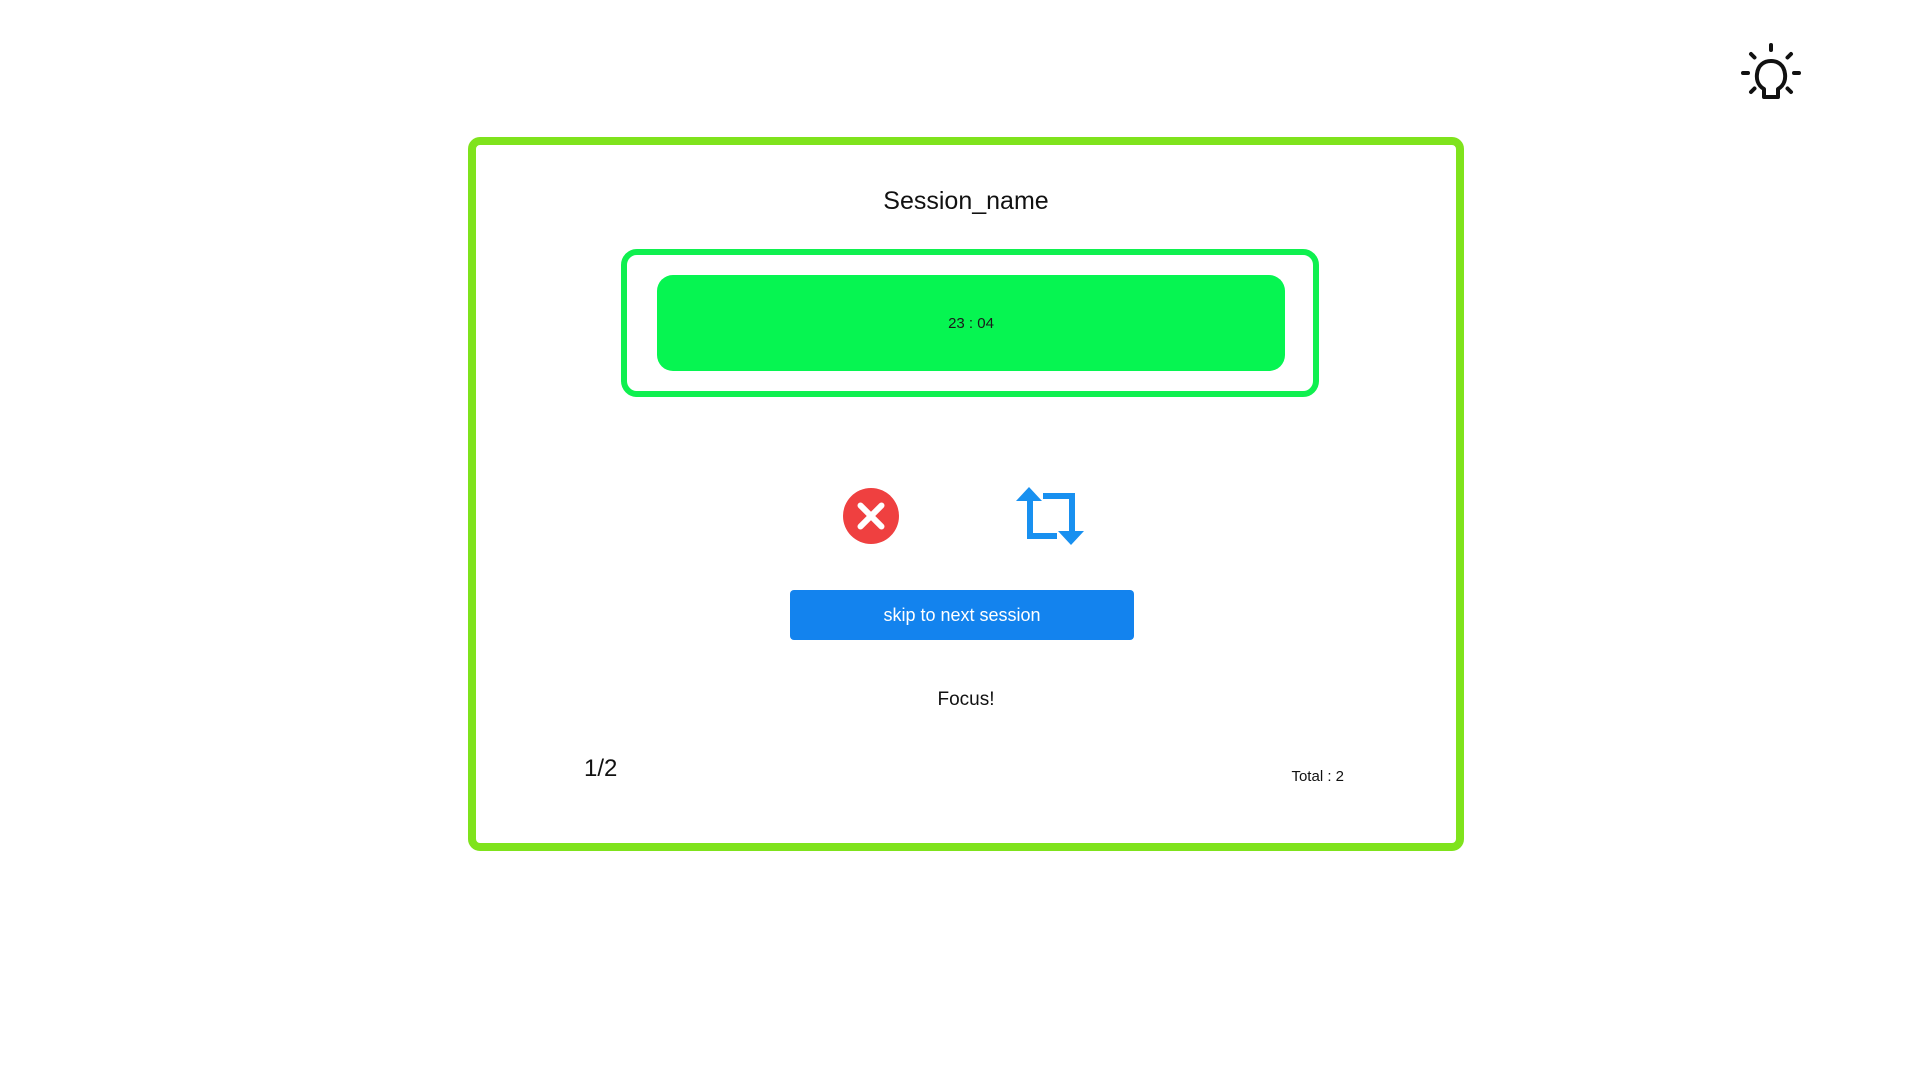 Image resolution: width=1920 pixels, height=1080 pixels. I want to click on total-sessions: Total : 2, so click(1317, 776).